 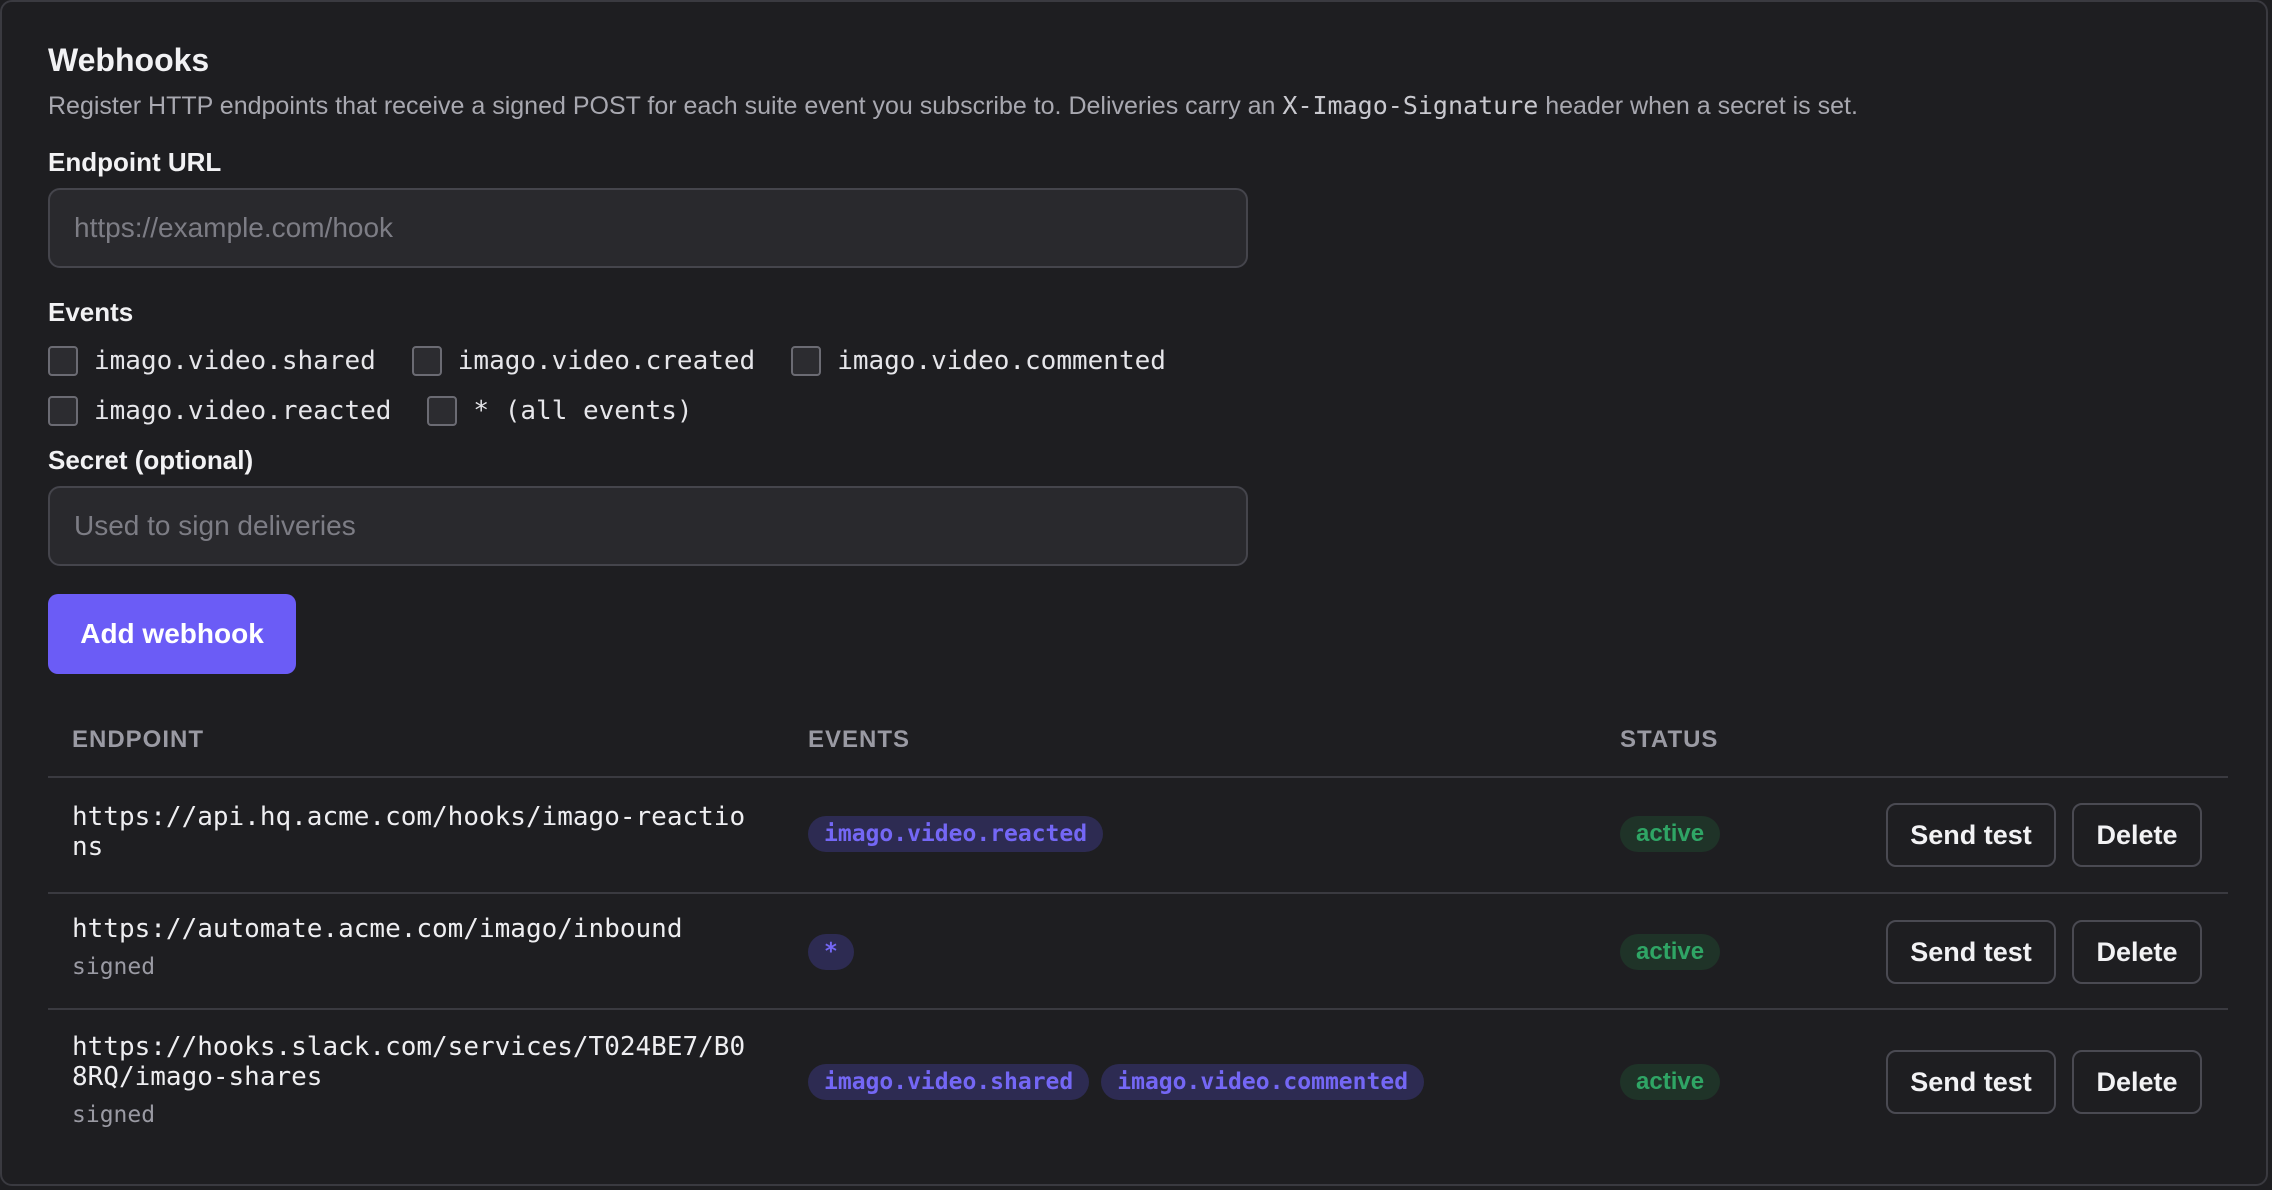 What do you see at coordinates (215, 525) in the screenshot?
I see `secret-placeholder: Used to sign deliveries` at bounding box center [215, 525].